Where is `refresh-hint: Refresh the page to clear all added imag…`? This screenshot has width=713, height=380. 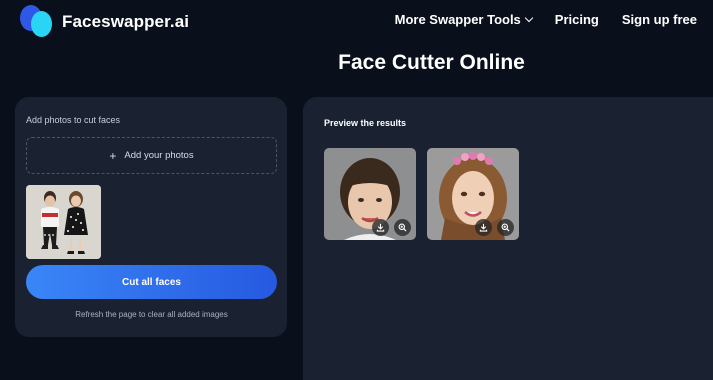
refresh-hint: Refresh the page to clear all added imag… is located at coordinates (151, 314).